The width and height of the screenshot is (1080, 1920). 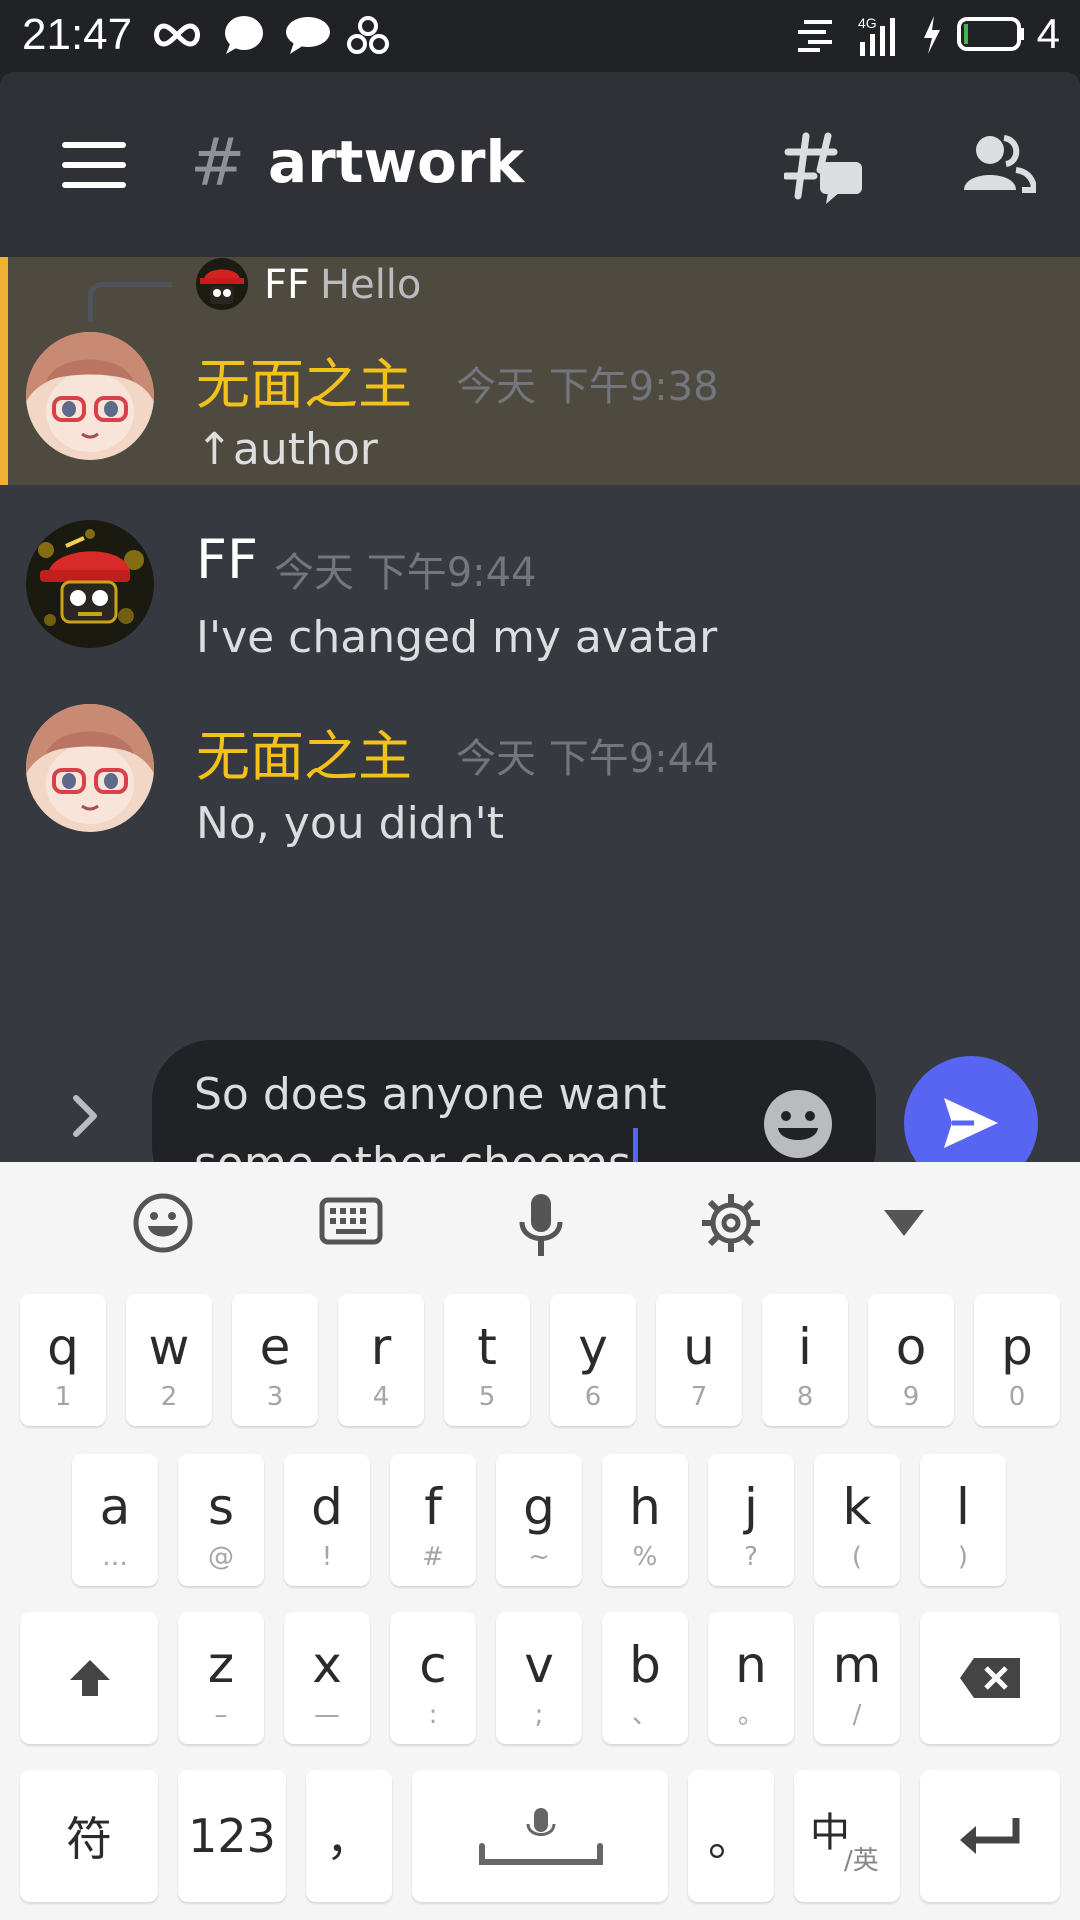 I want to click on app-notification-icon, so click(x=368, y=35).